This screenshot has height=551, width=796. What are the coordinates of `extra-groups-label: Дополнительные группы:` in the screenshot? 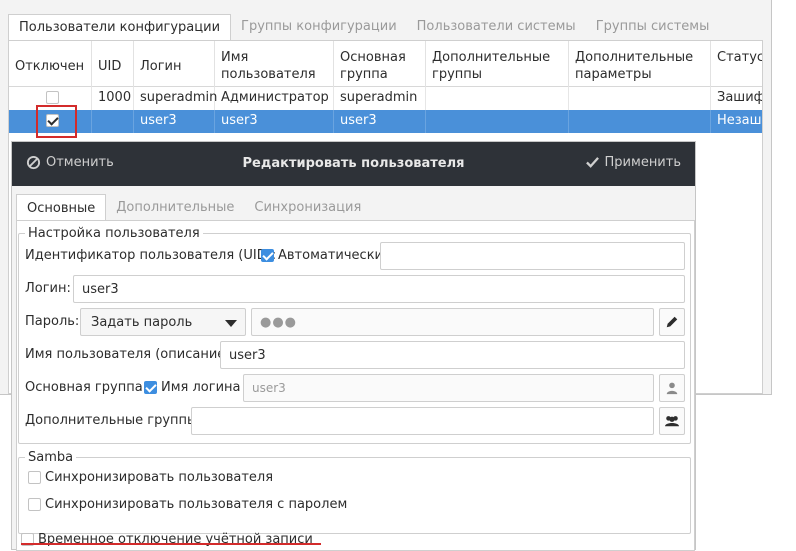 It's located at (113, 420).